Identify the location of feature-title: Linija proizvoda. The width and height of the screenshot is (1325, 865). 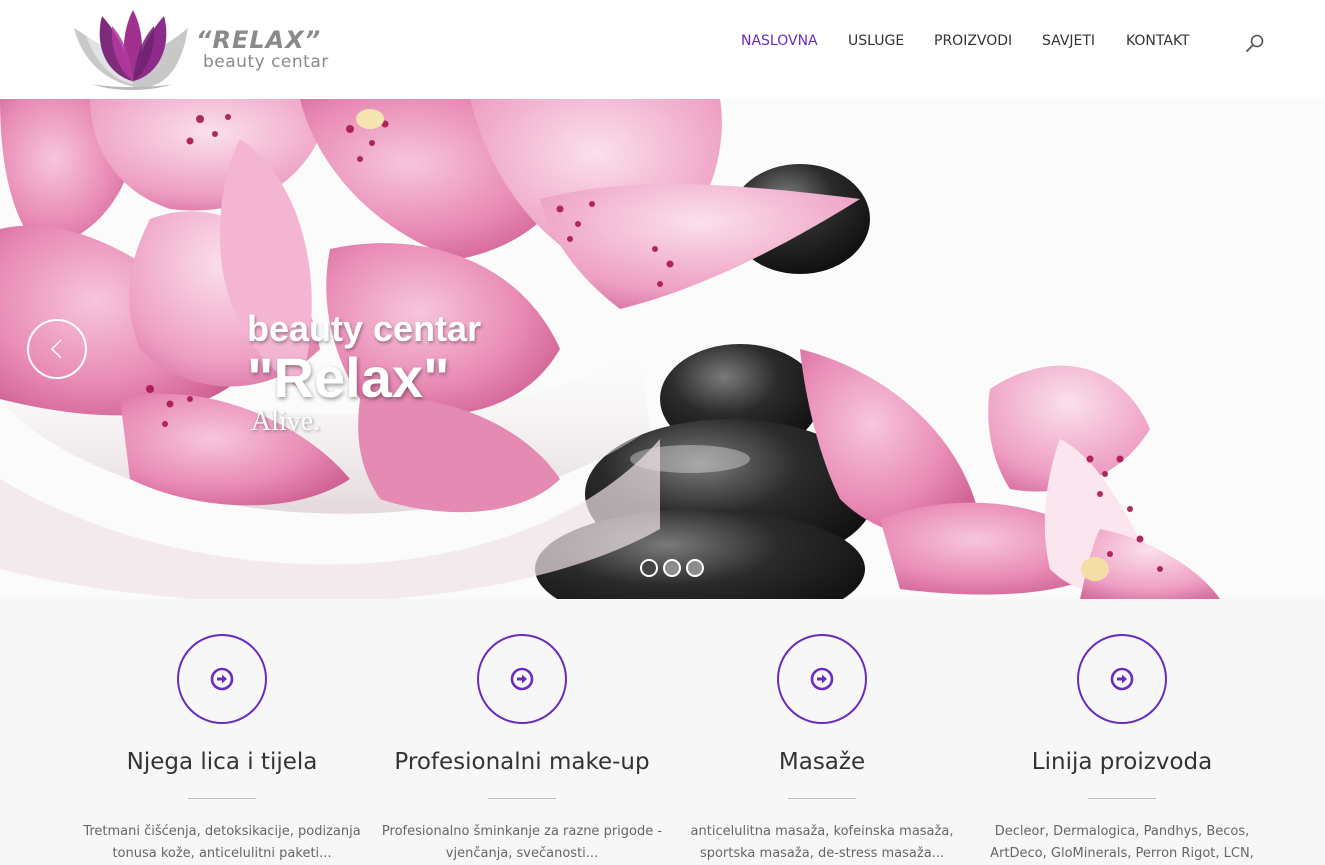
(1122, 762).